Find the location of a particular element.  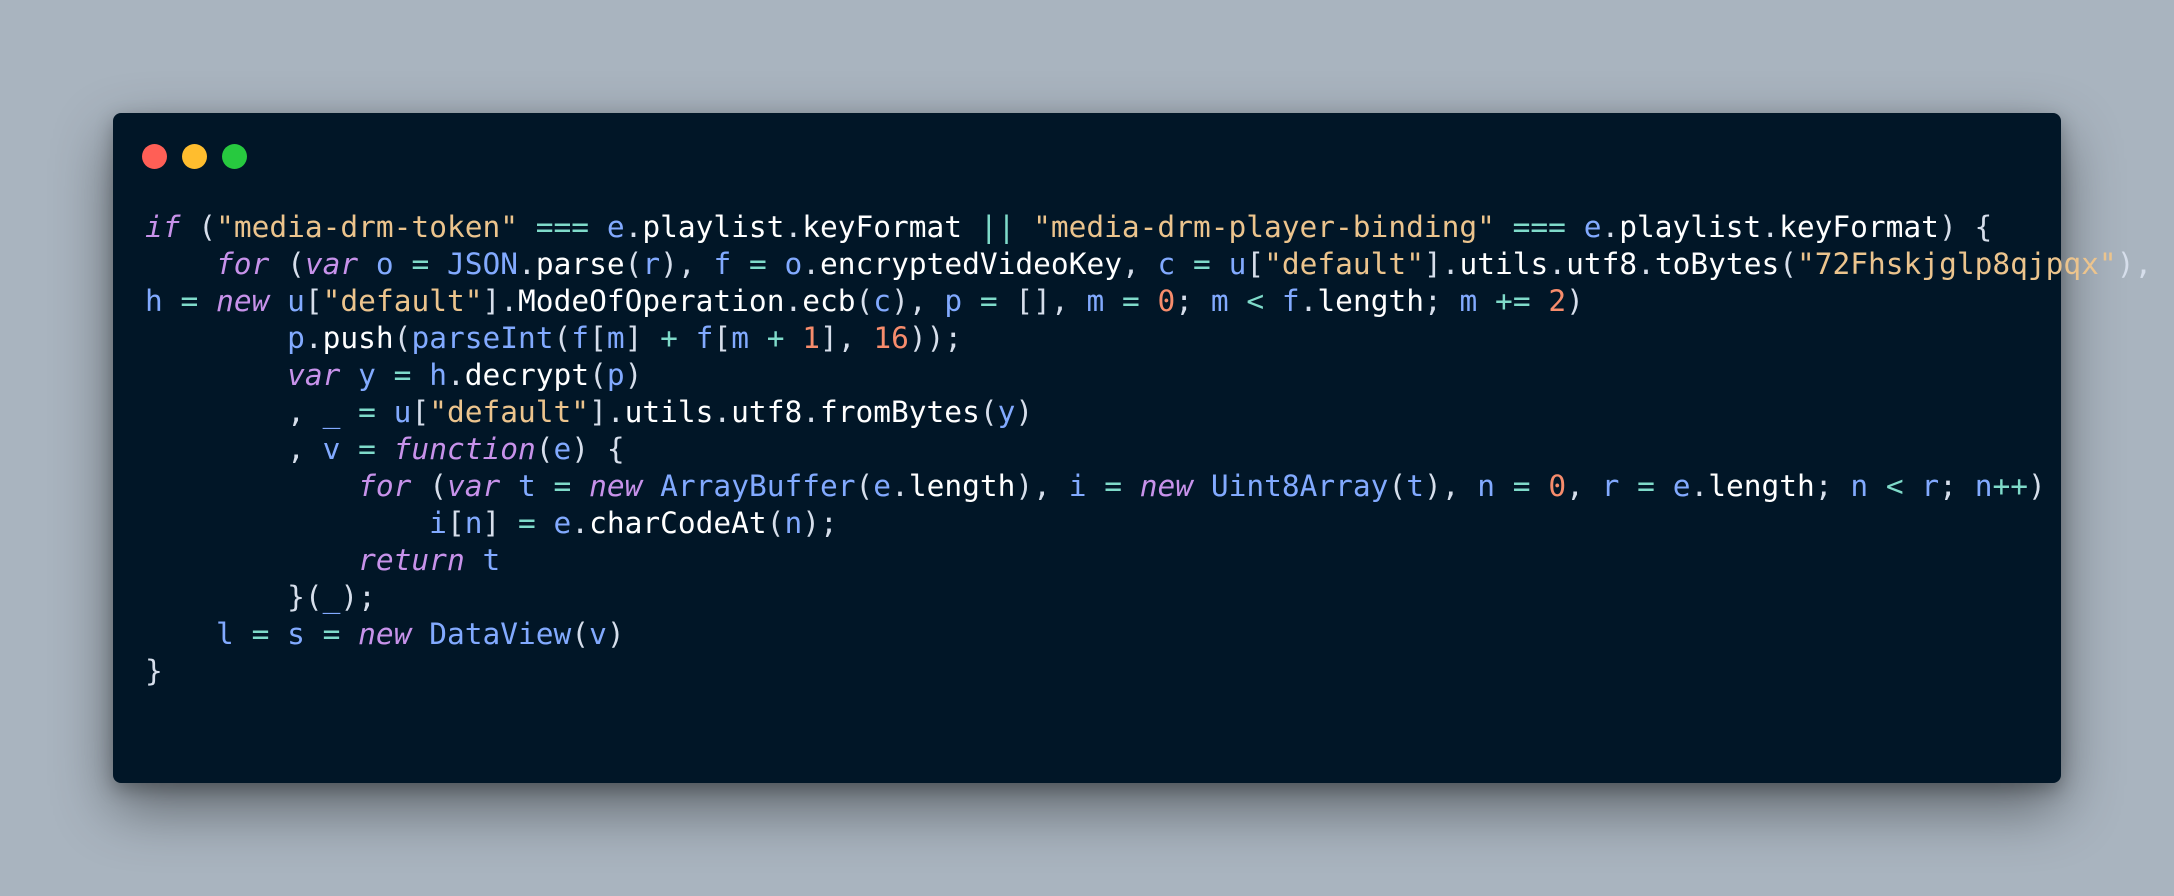

code-token: Uint8Array is located at coordinates (1291, 486).